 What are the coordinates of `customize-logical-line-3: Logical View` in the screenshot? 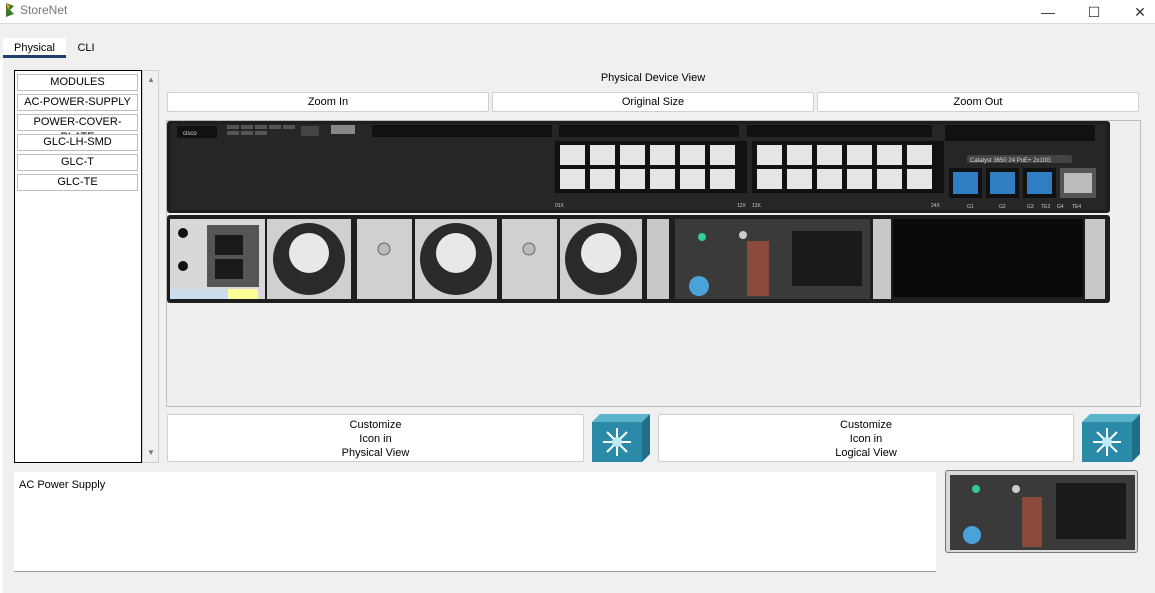 It's located at (866, 453).